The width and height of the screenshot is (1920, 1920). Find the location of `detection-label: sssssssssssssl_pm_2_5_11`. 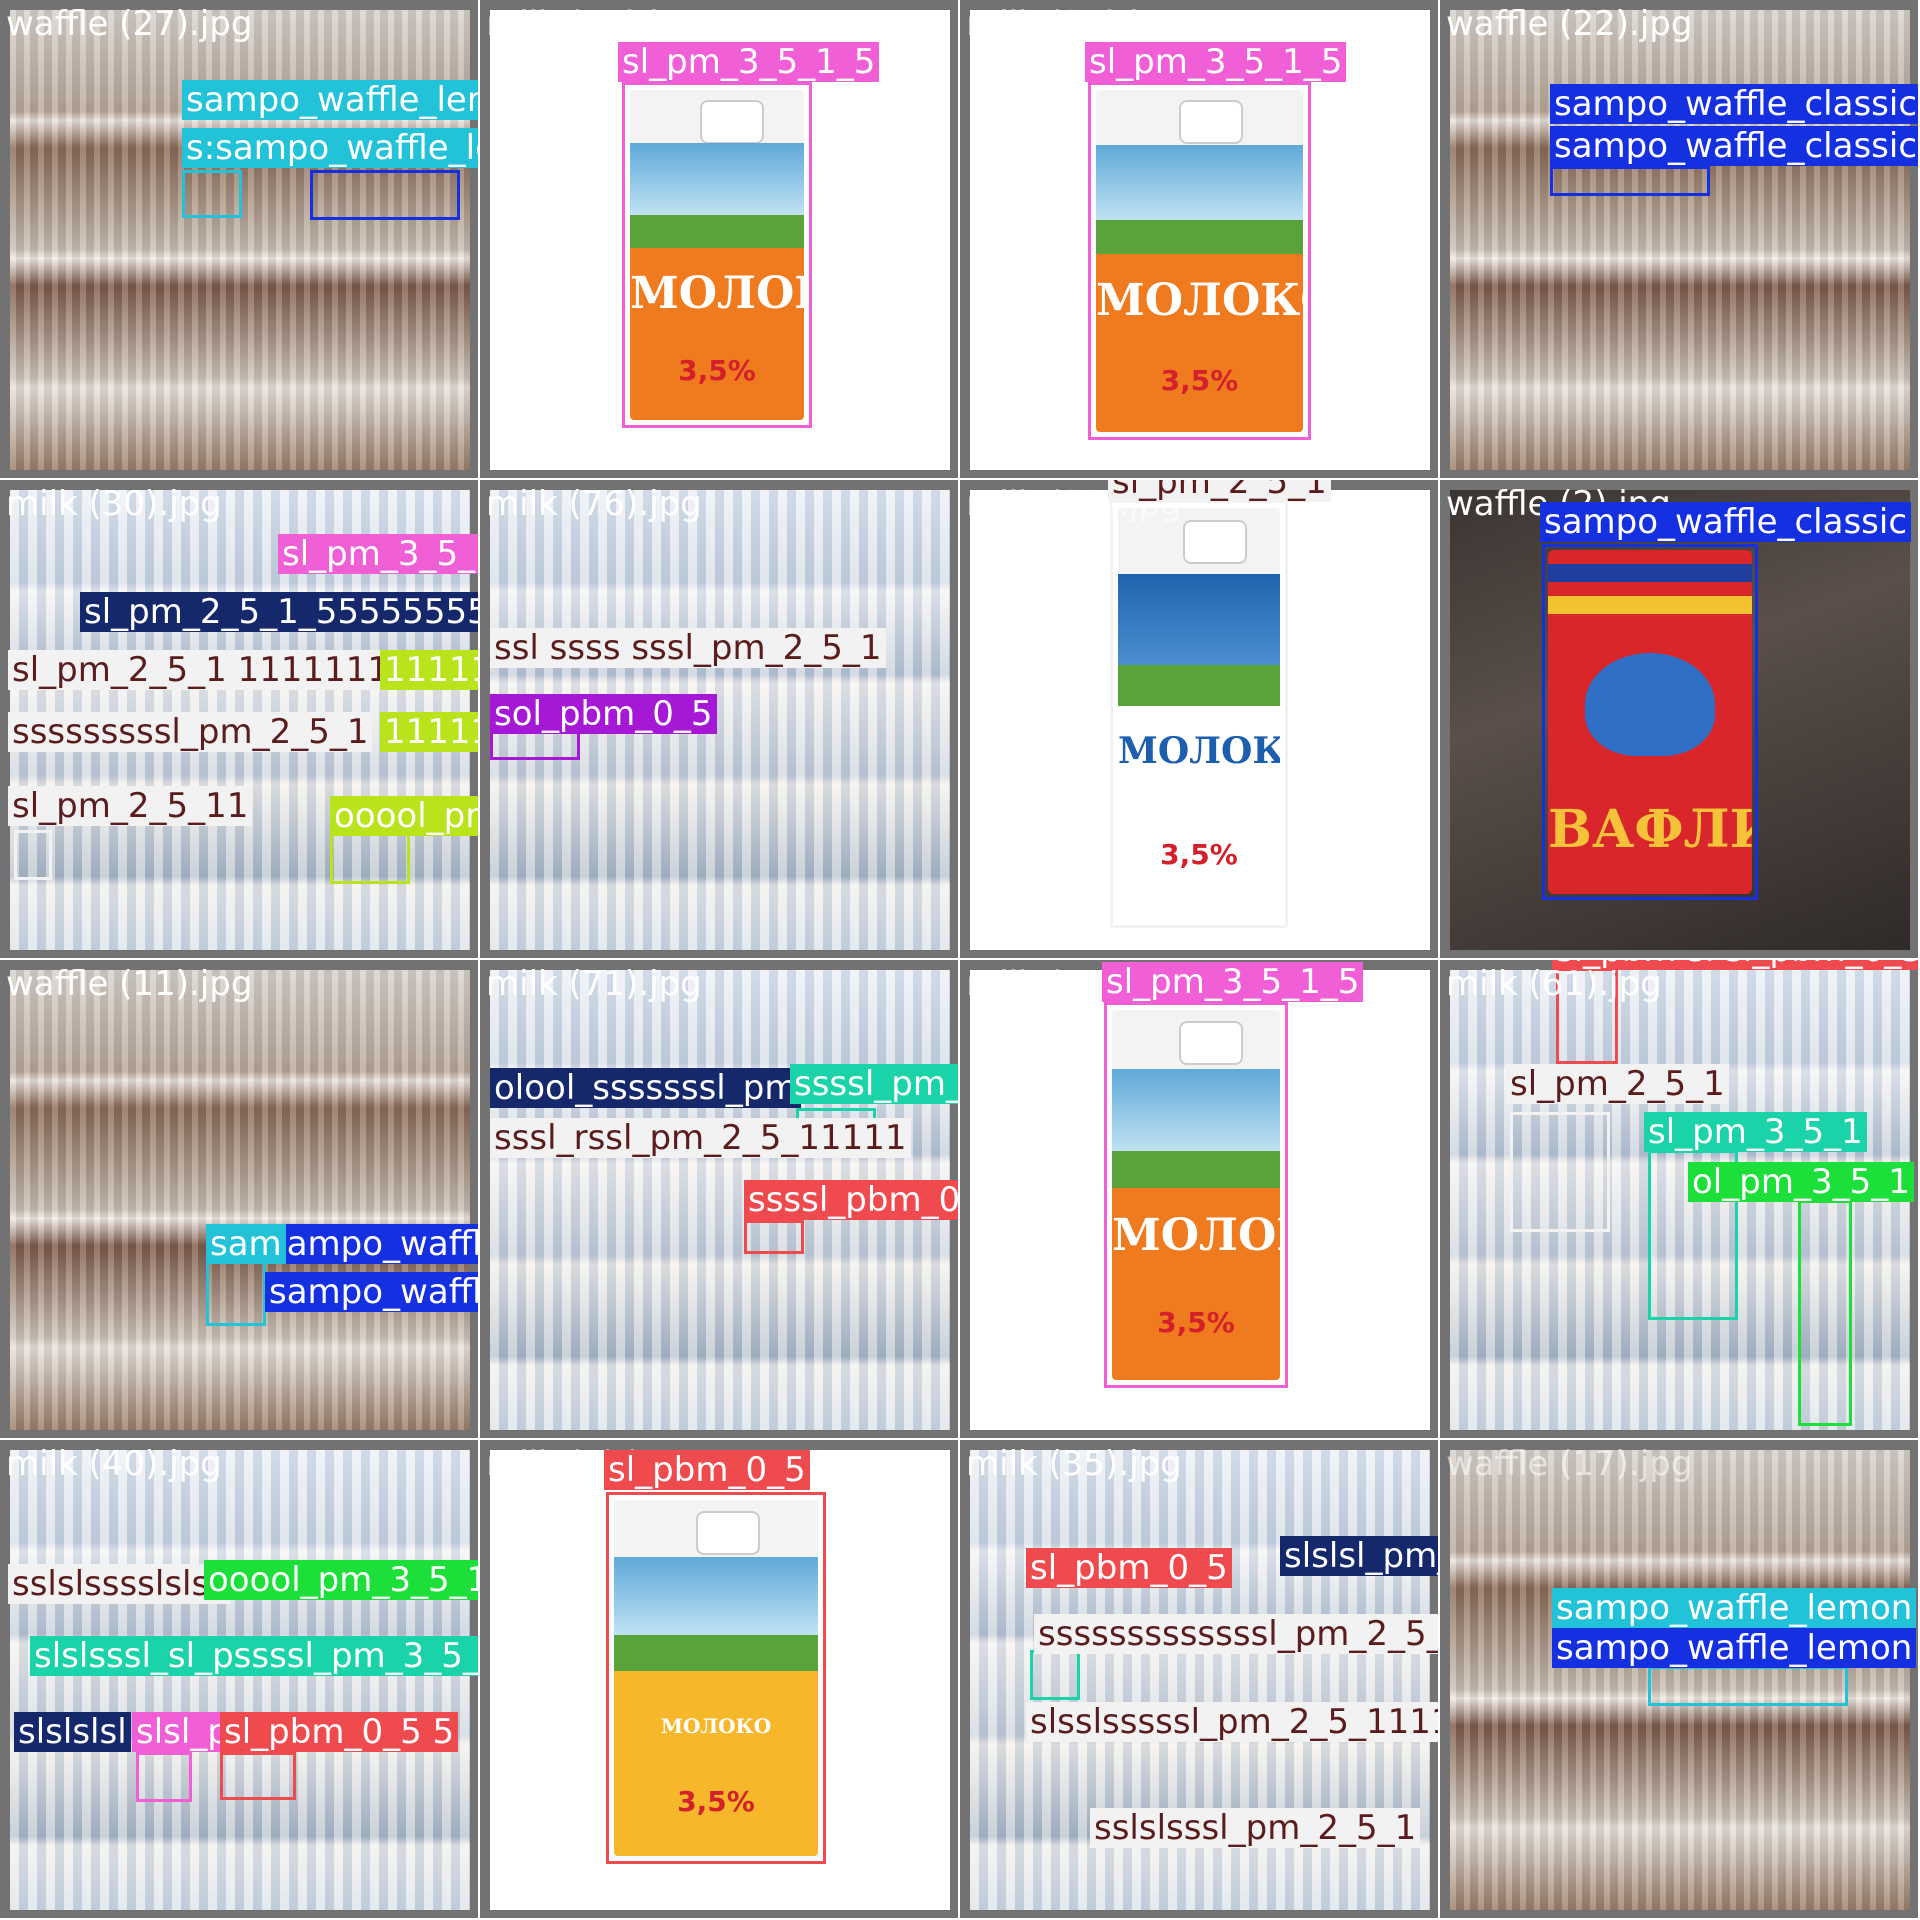

detection-label: sssssssssssssl_pm_2_5_11 is located at coordinates (1236, 1634).